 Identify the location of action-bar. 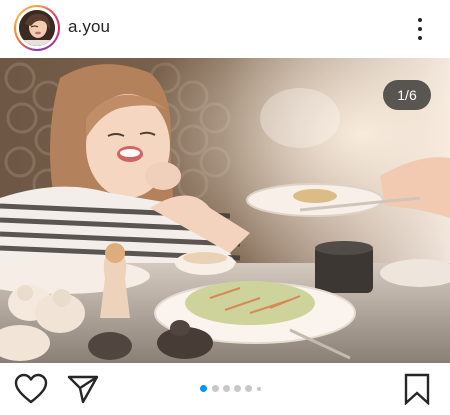
(225, 389).